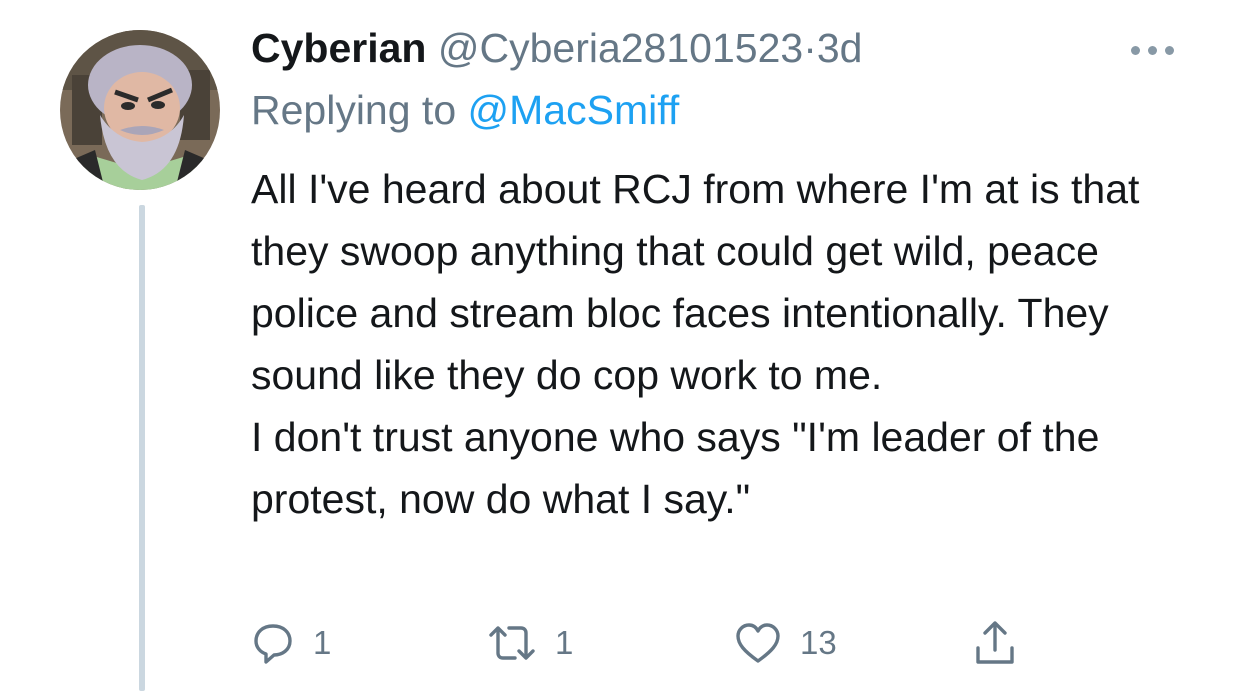 The height and width of the screenshot is (691, 1242). What do you see at coordinates (840, 48) in the screenshot?
I see `tweet-time: 3d` at bounding box center [840, 48].